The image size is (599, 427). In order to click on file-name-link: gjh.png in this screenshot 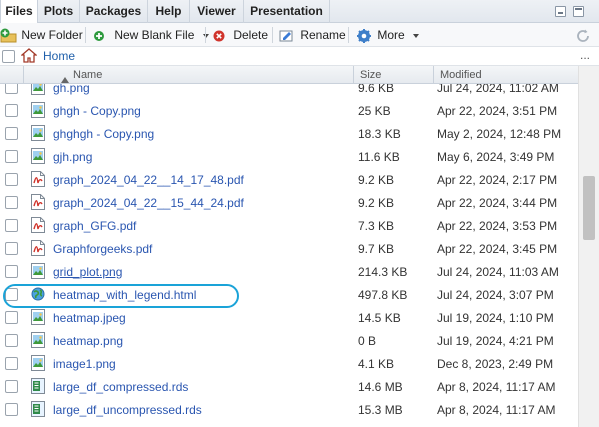, I will do `click(72, 157)`.